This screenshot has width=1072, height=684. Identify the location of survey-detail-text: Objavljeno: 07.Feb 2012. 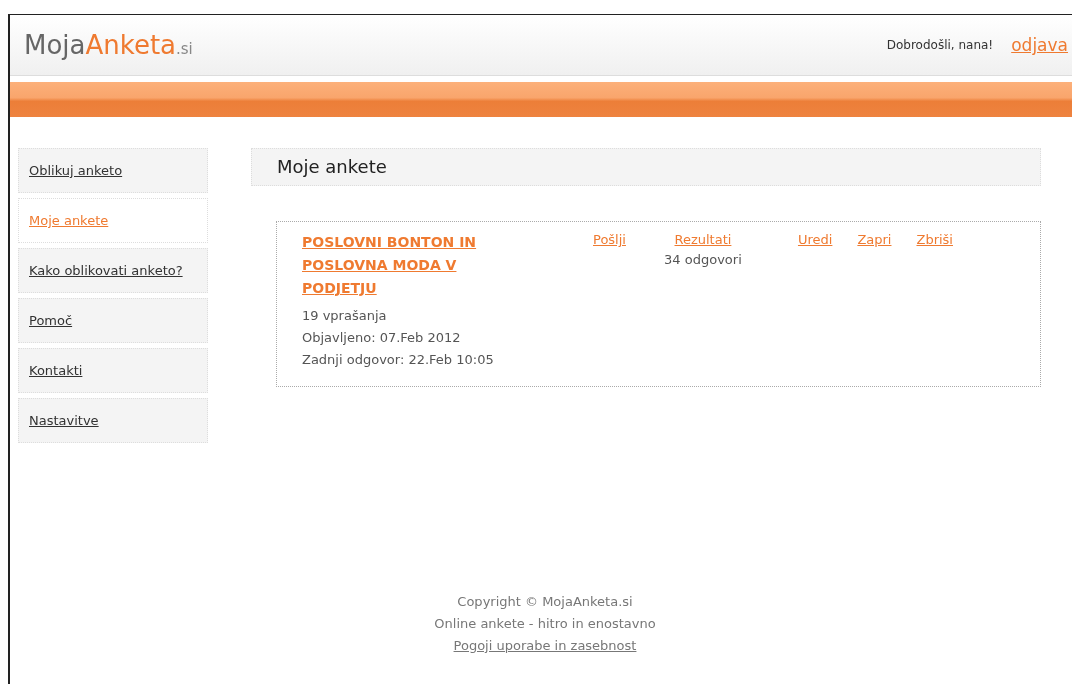
(382, 338).